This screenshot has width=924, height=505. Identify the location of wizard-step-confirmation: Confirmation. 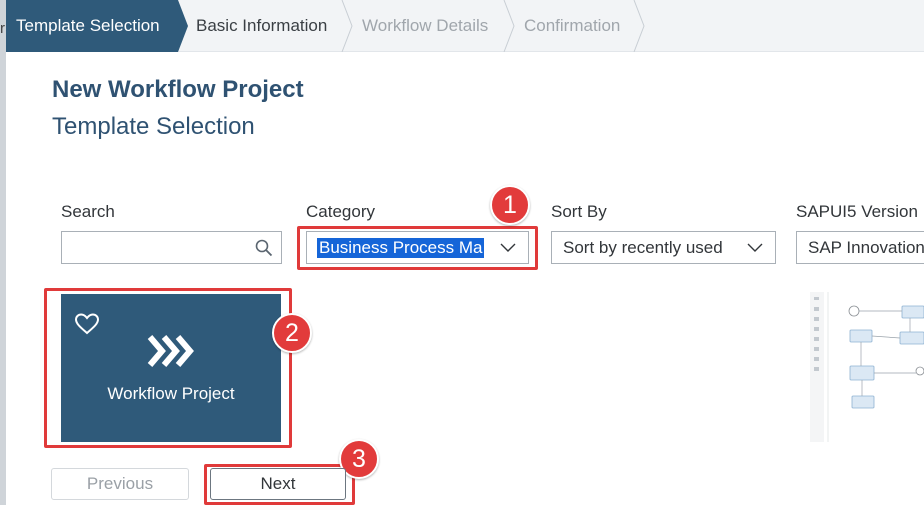
(572, 26).